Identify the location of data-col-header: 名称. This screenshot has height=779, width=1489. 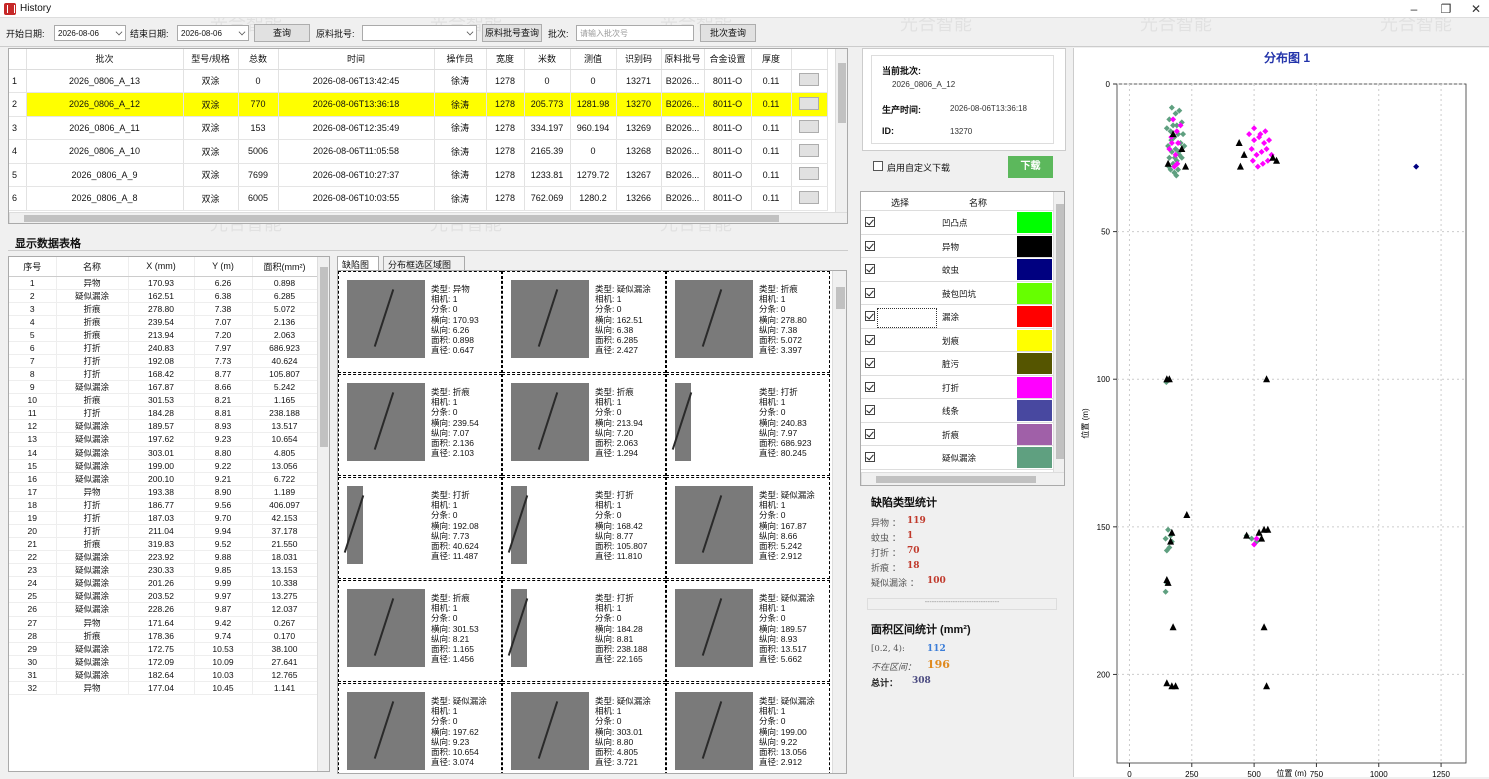
(92, 267).